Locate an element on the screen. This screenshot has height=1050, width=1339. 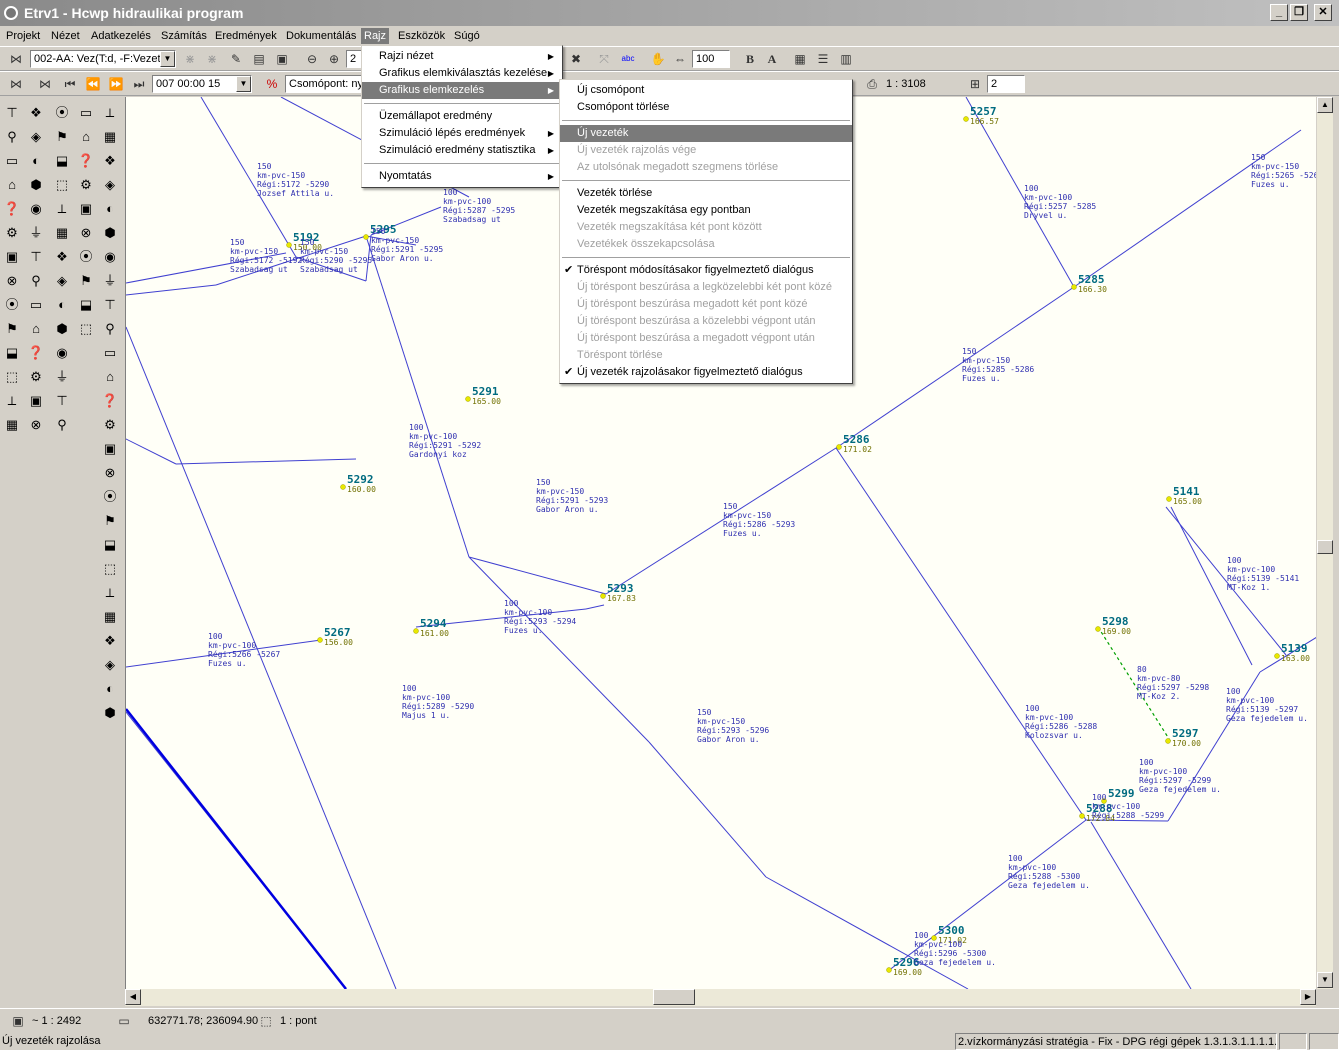
print-icon: ⎙ is located at coordinates (872, 84).